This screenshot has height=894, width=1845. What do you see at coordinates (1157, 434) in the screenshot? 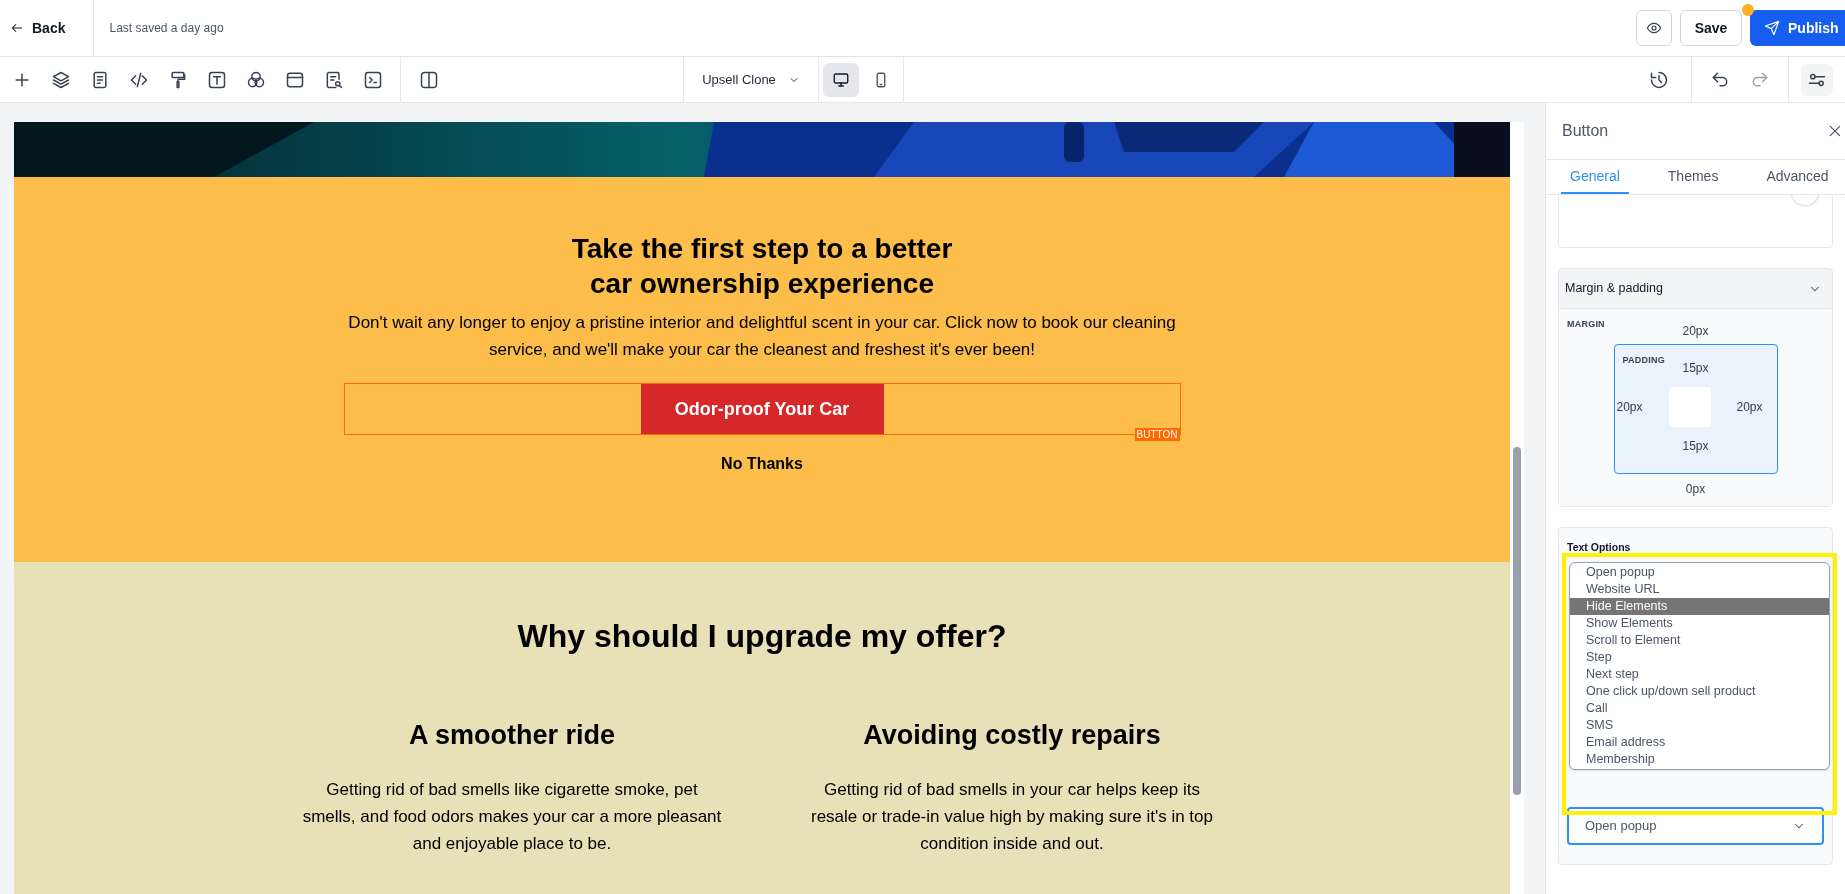
I see `element-tag: BUTTON` at bounding box center [1157, 434].